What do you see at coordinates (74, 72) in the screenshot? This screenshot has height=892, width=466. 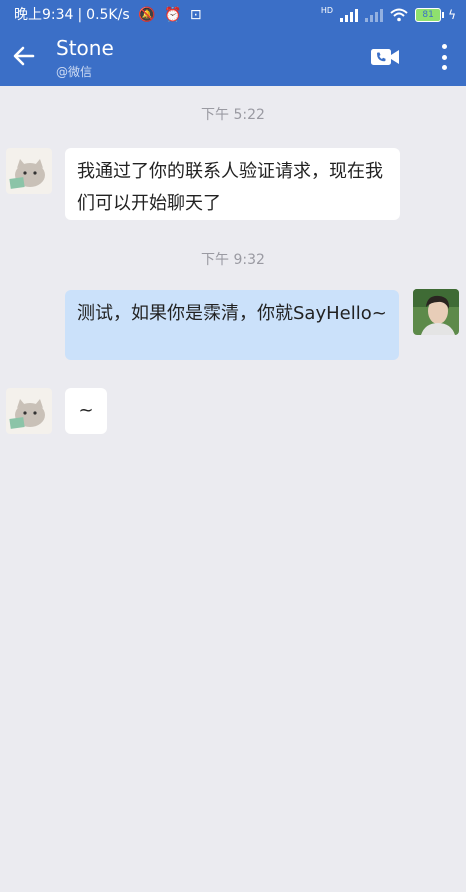 I see `contact-source: @微信` at bounding box center [74, 72].